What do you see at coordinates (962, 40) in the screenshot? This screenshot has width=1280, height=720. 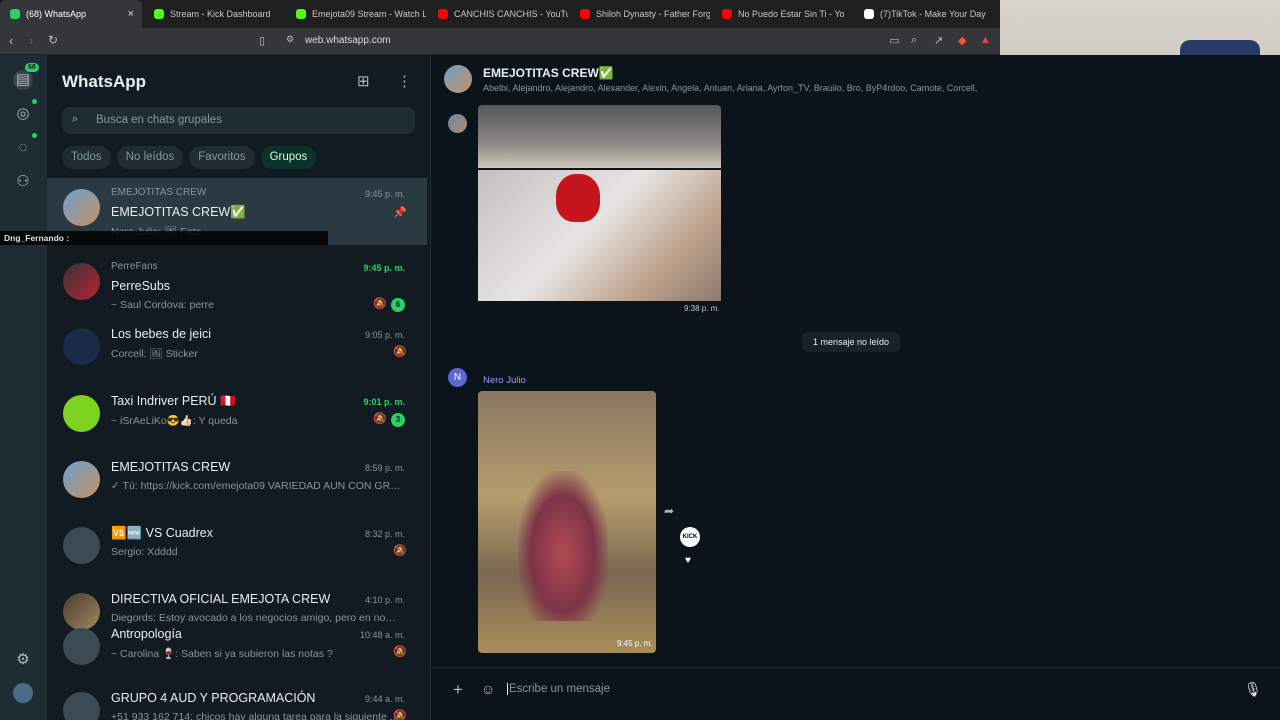 I see `brave-shield-icon: ◆` at bounding box center [962, 40].